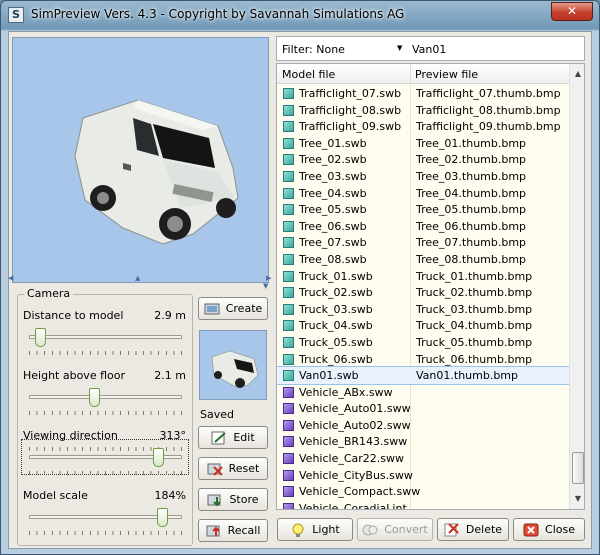 Image resolution: width=600 pixels, height=555 pixels. I want to click on store-button: Store, so click(233, 499).